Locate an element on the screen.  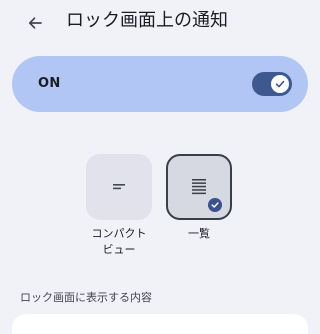
compact-view-label: コンパクト ビュー is located at coordinates (119, 241).